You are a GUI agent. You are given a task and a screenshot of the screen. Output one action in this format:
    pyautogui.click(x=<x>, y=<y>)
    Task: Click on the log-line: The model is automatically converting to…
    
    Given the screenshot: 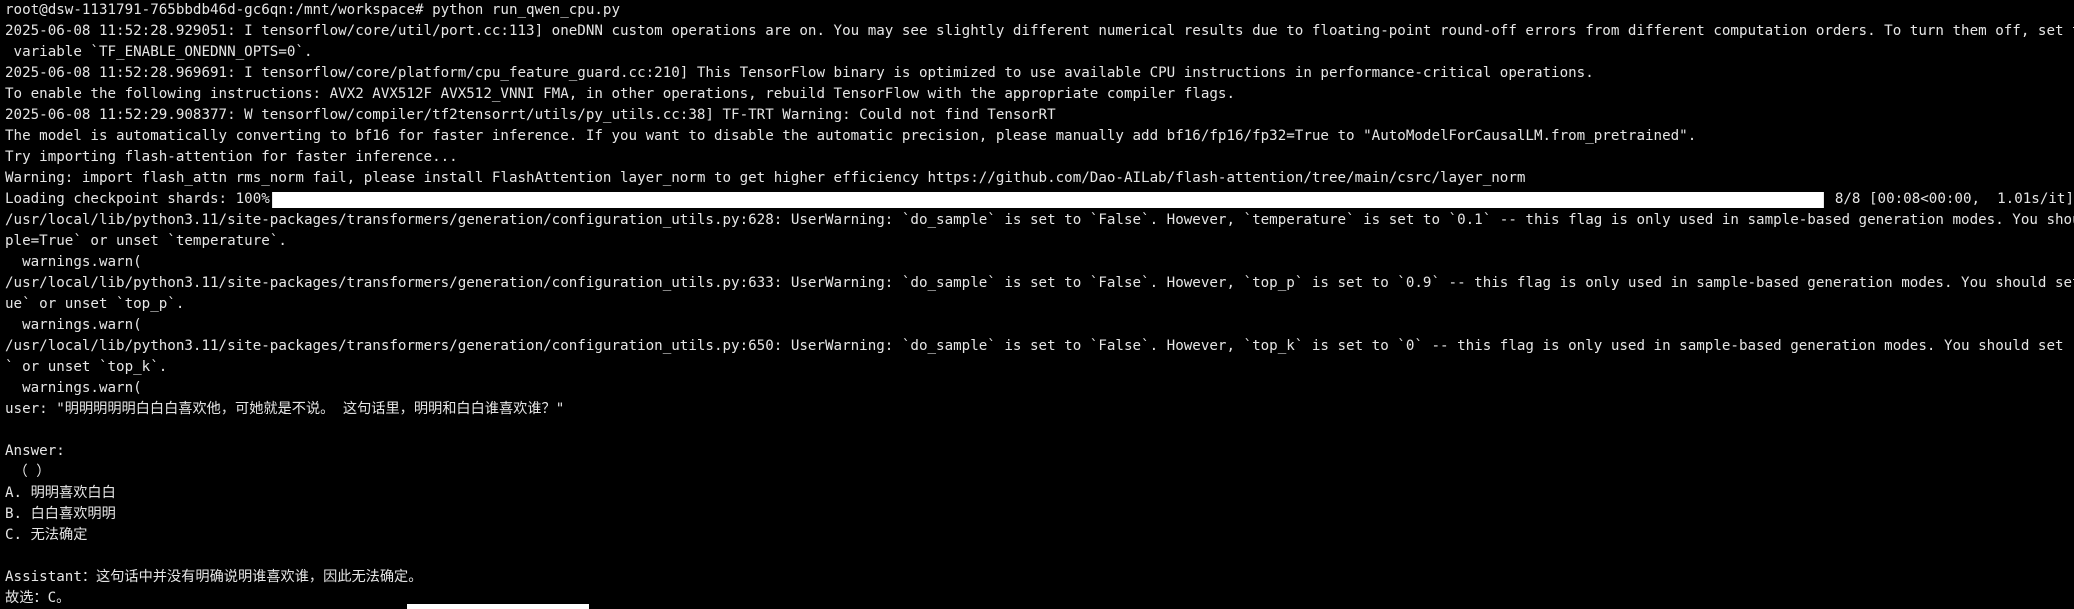 What is the action you would take?
    pyautogui.click(x=851, y=136)
    